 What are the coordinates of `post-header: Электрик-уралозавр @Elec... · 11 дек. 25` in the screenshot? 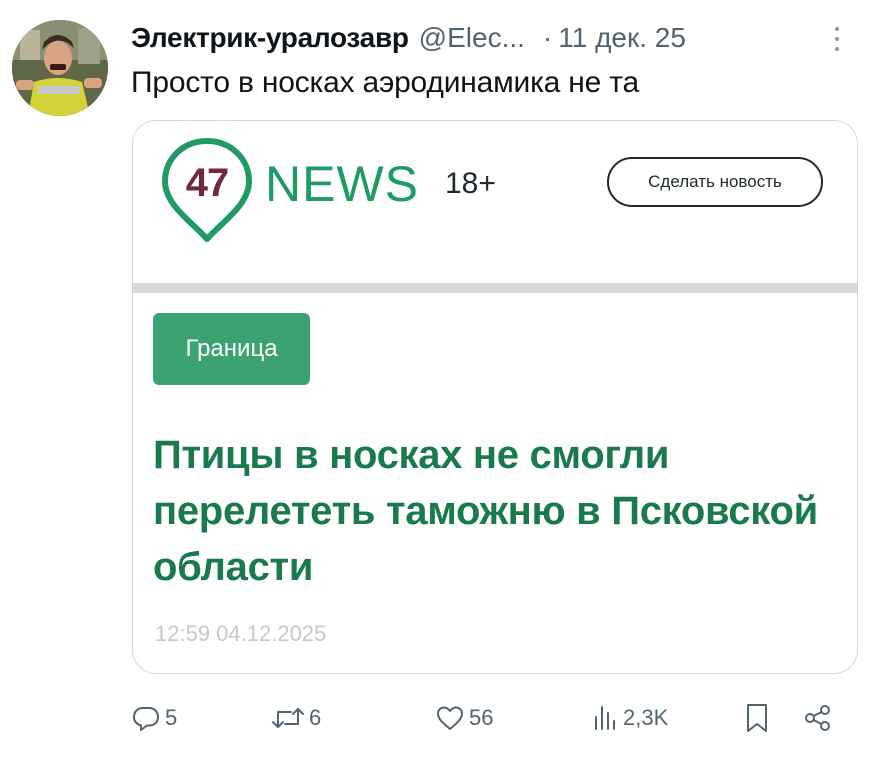 It's located at (486, 38).